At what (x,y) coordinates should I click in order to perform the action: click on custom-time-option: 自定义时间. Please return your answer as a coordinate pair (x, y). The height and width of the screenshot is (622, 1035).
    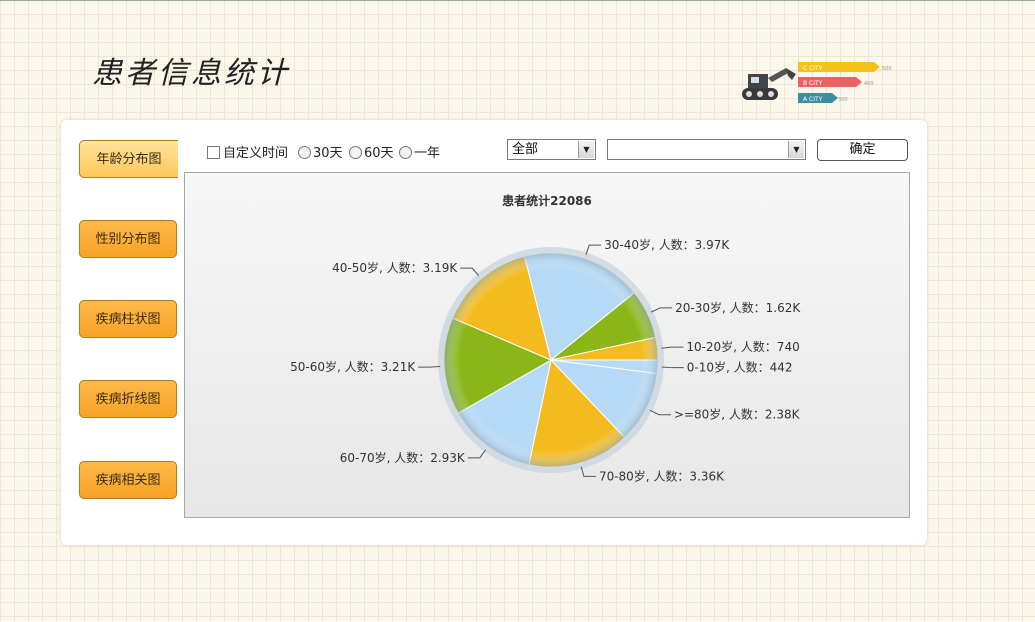
    Looking at the image, I should click on (247, 154).